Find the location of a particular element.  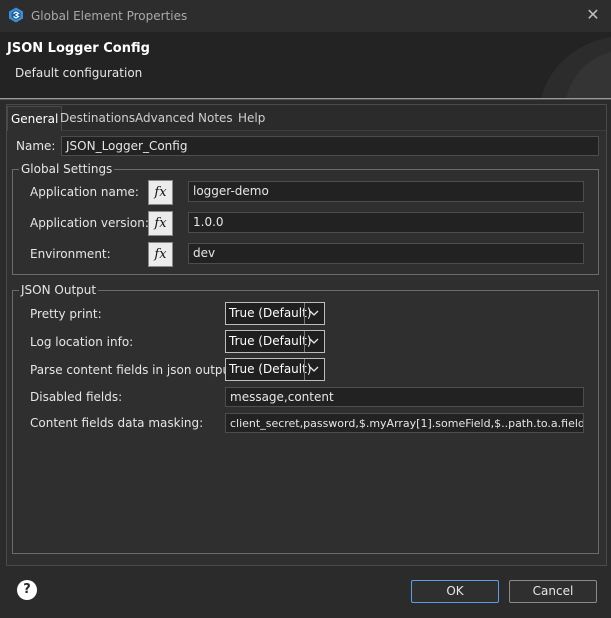

parse-content-fields-select: True (Default) is located at coordinates (275, 369).